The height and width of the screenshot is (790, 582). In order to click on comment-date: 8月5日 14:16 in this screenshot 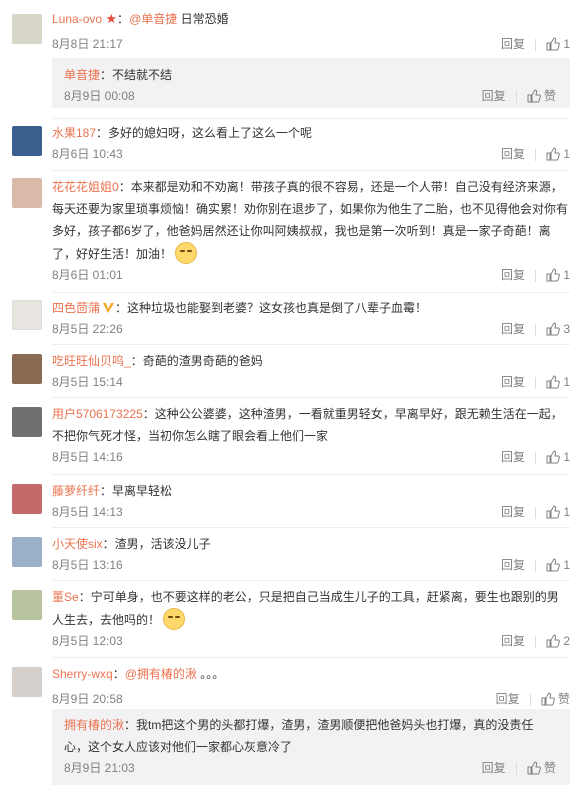, I will do `click(87, 457)`.